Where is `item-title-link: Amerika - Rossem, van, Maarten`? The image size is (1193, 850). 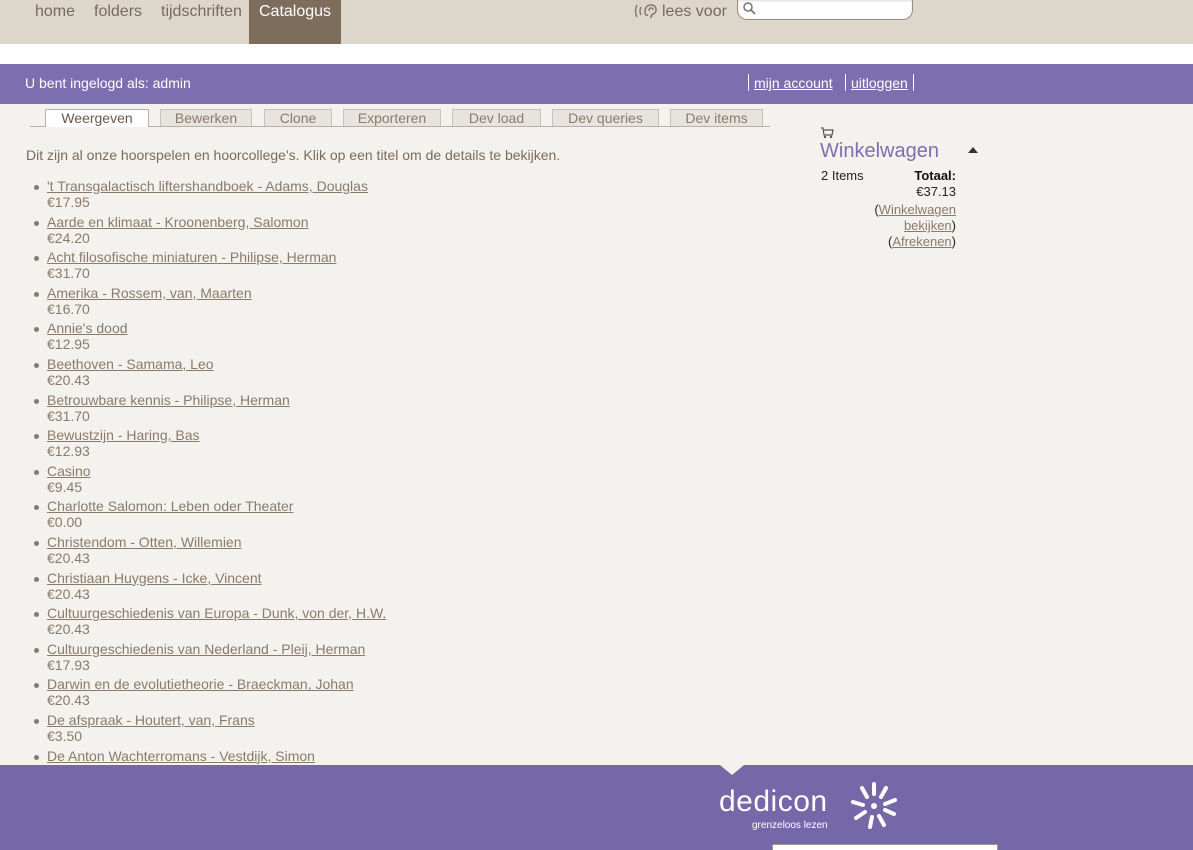 item-title-link: Amerika - Rossem, van, Maarten is located at coordinates (288, 293).